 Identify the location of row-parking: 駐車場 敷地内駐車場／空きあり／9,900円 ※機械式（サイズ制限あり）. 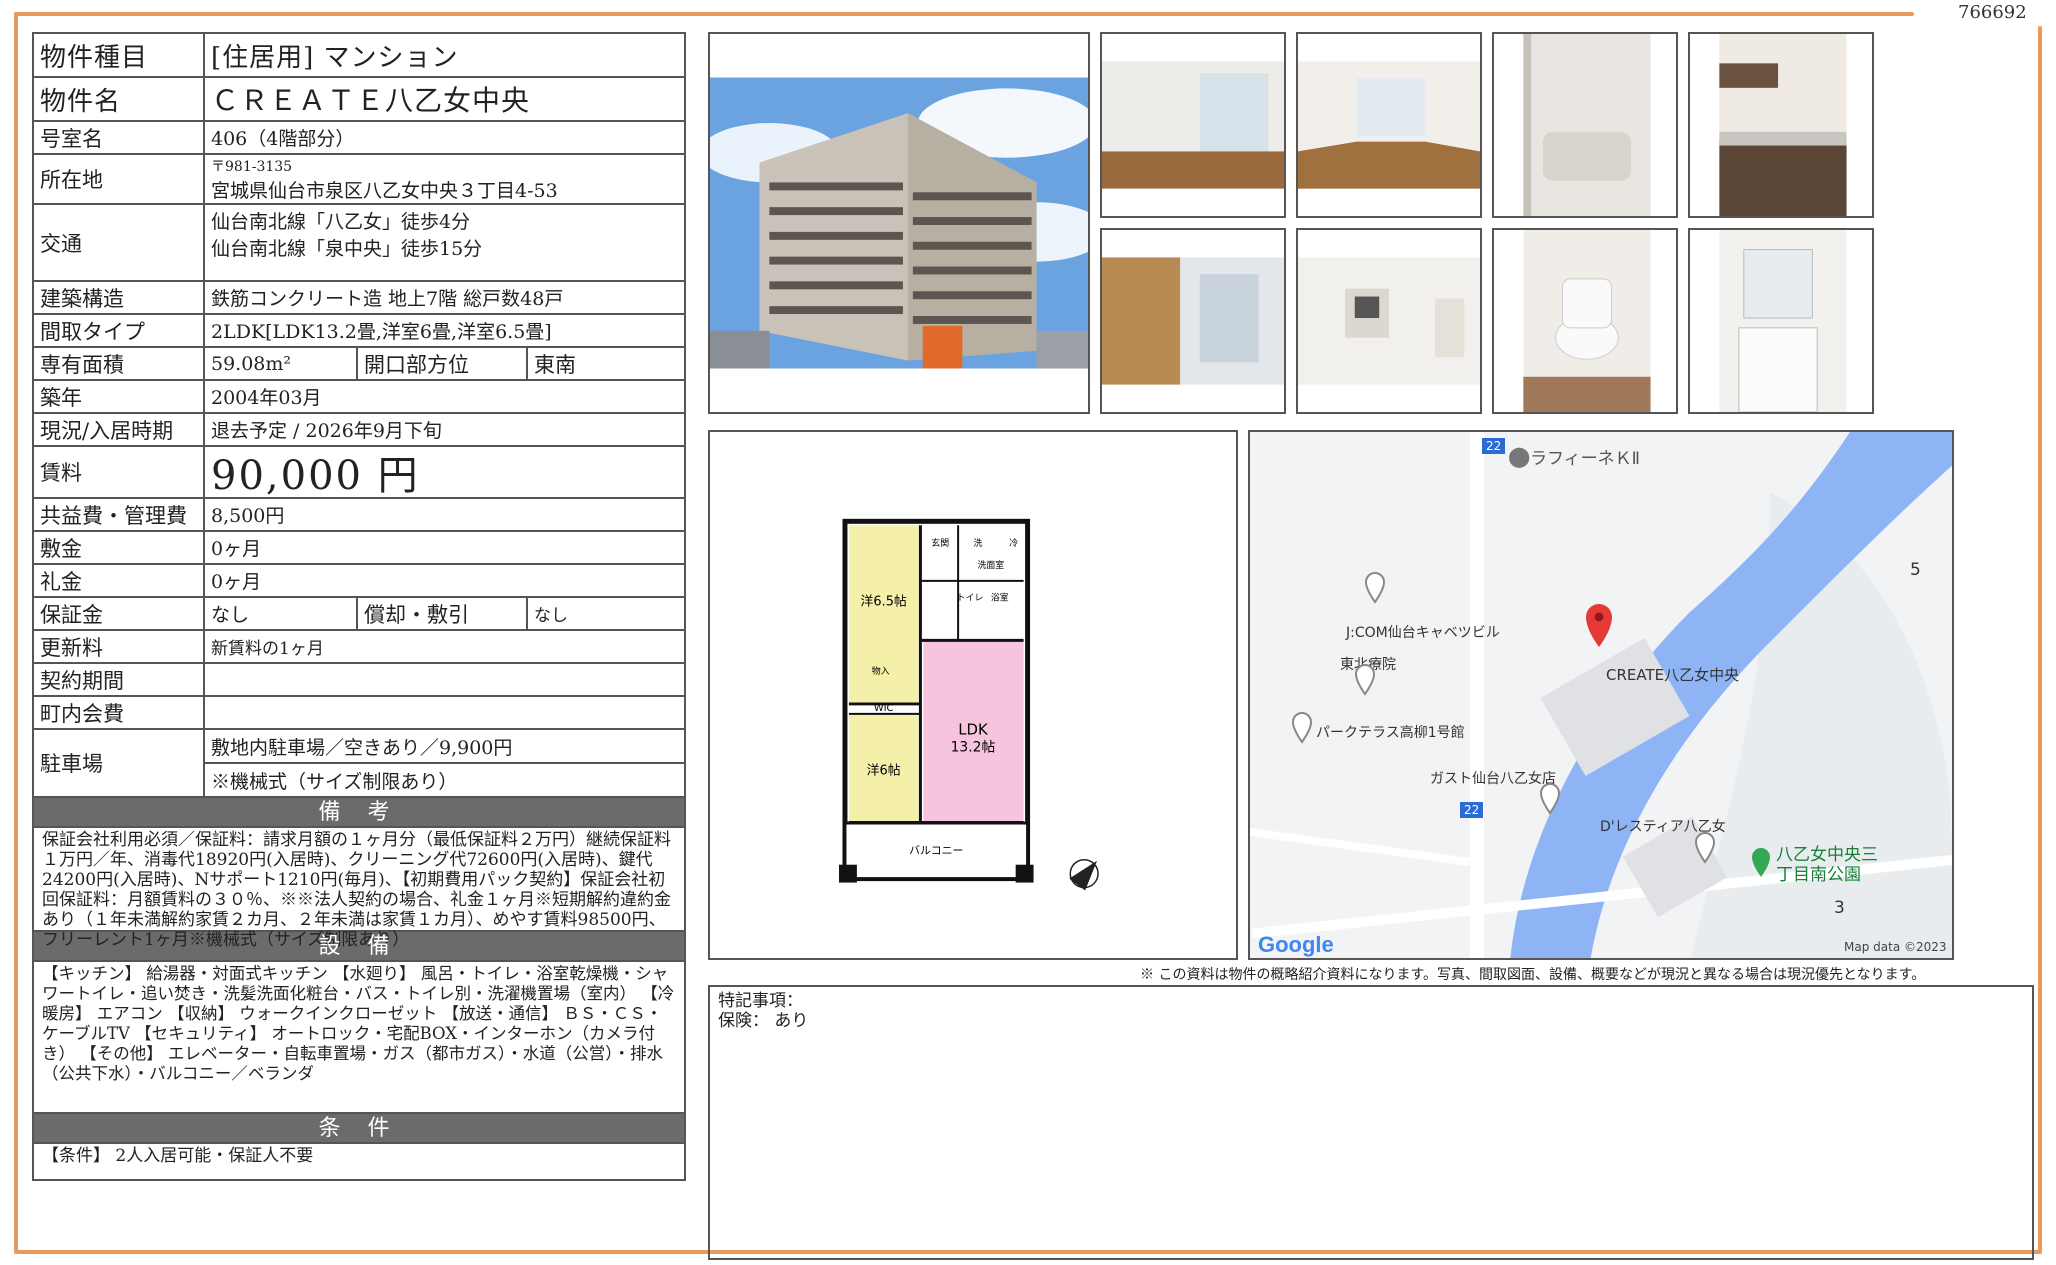
(359, 764).